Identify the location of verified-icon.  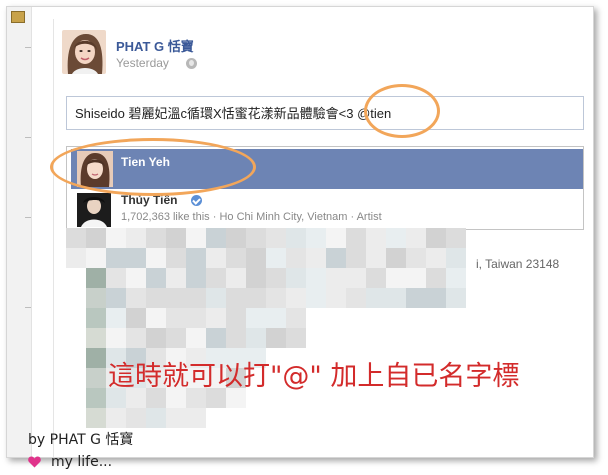
(196, 200).